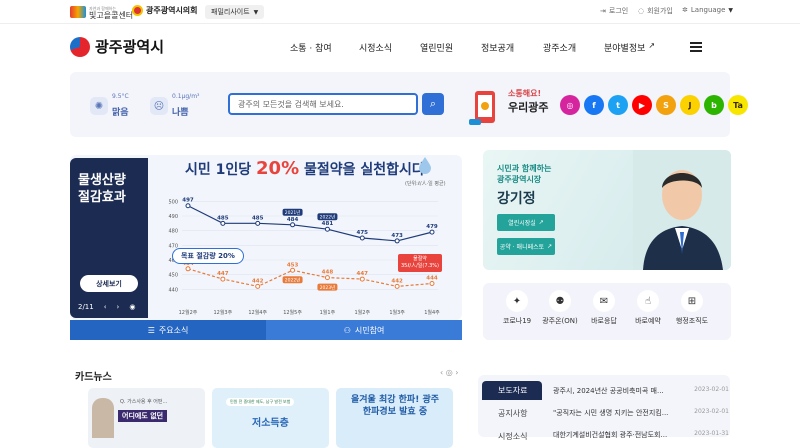 The height and width of the screenshot is (448, 800). I want to click on nav-item-communication: 소통 · 참여, so click(311, 47).